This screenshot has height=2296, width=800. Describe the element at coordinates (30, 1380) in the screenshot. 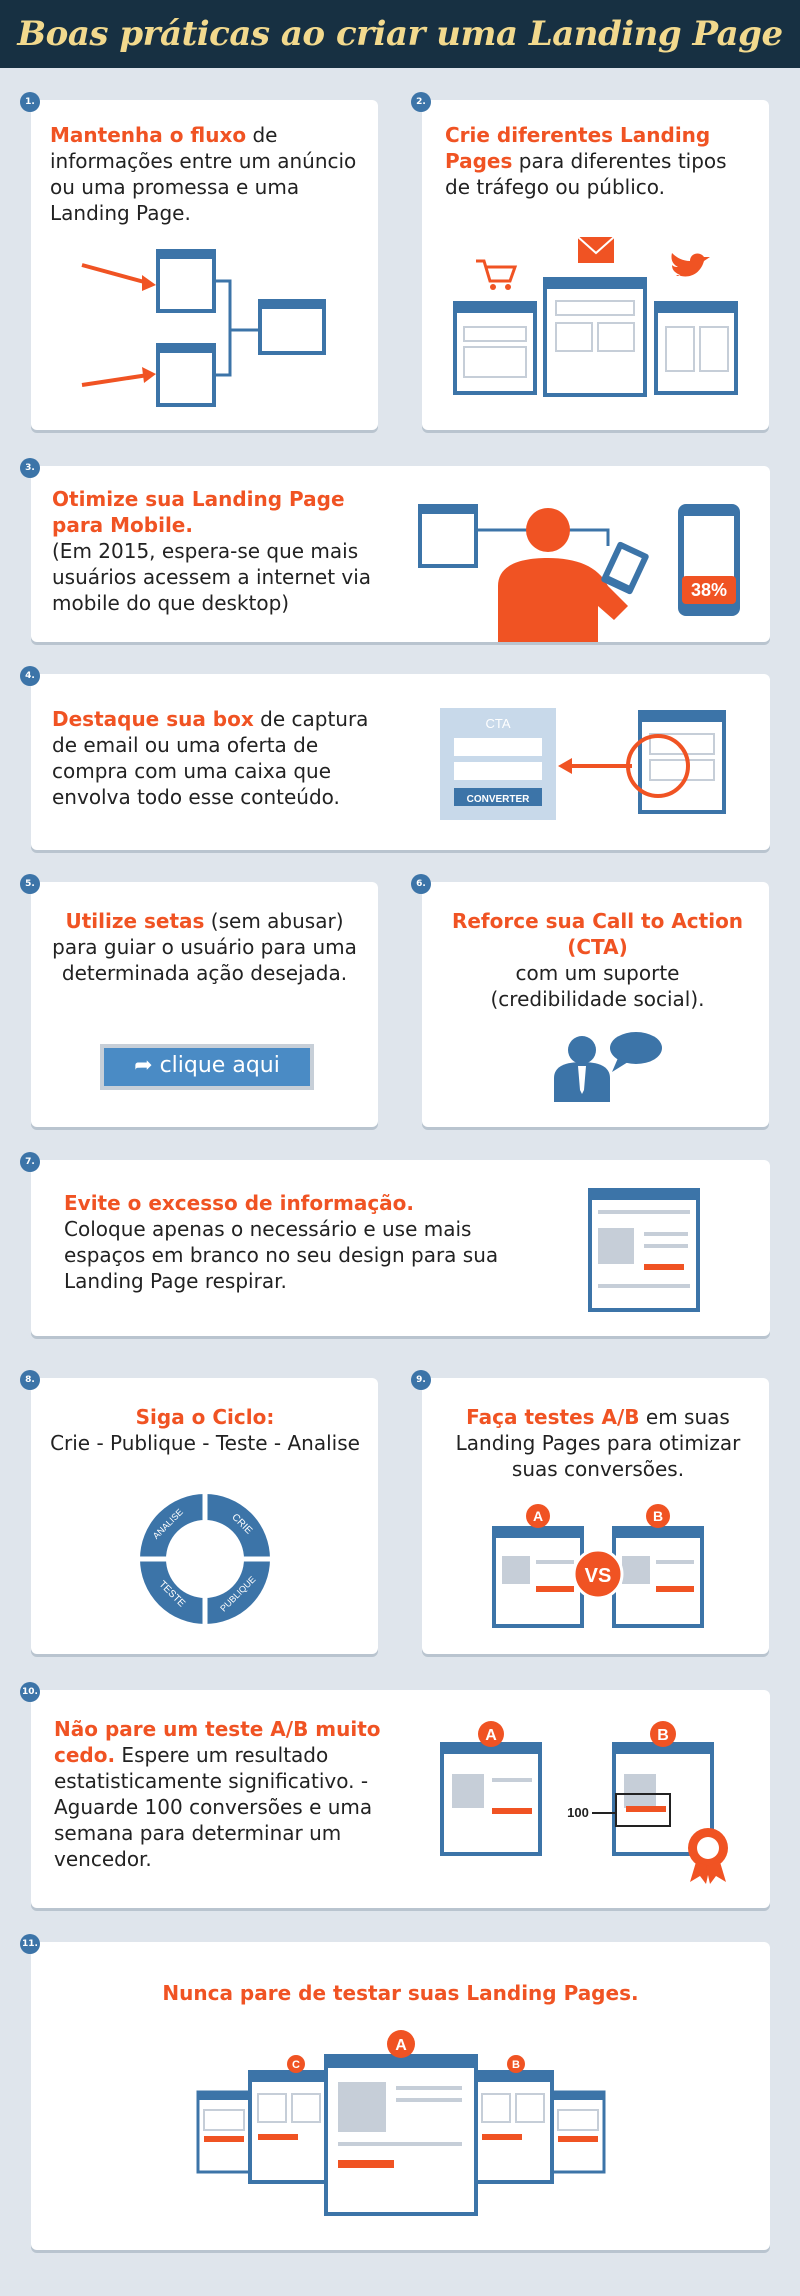

I see `step-number: 8.` at that location.